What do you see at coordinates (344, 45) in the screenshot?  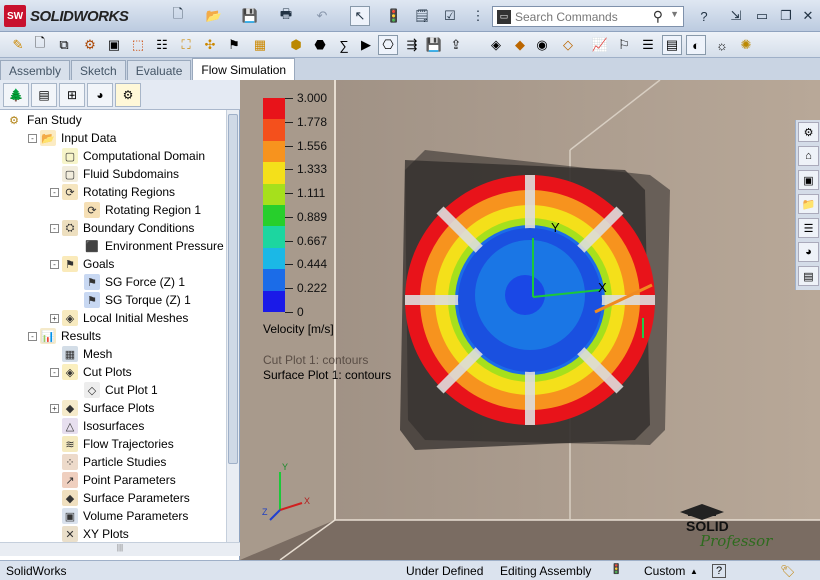 I see `equation-goal-icon: ∑` at bounding box center [344, 45].